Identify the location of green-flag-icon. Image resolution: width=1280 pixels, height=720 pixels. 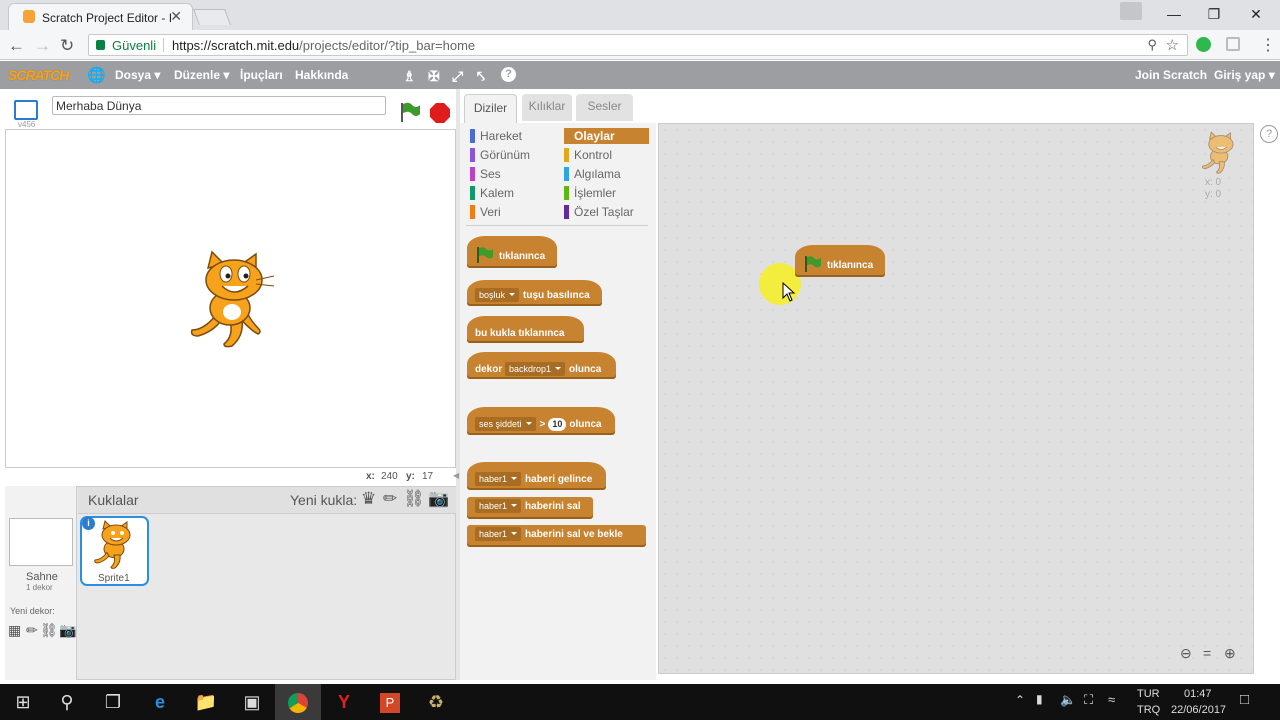
(410, 112).